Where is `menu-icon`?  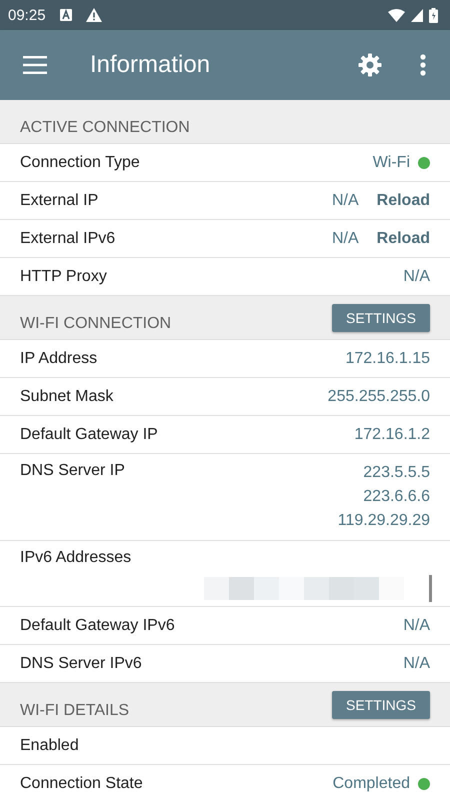
menu-icon is located at coordinates (35, 65).